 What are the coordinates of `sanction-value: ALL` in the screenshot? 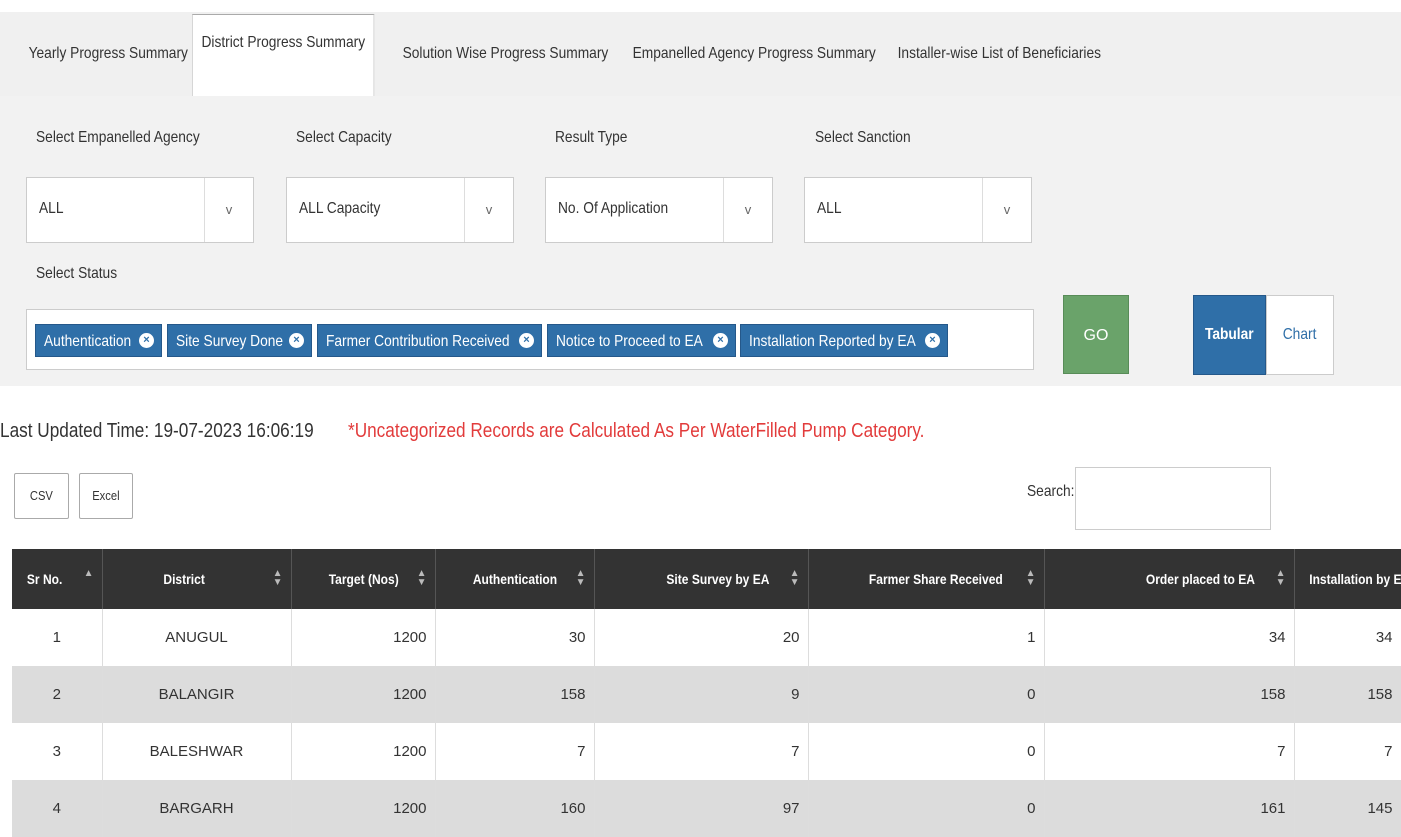 It's located at (829, 208).